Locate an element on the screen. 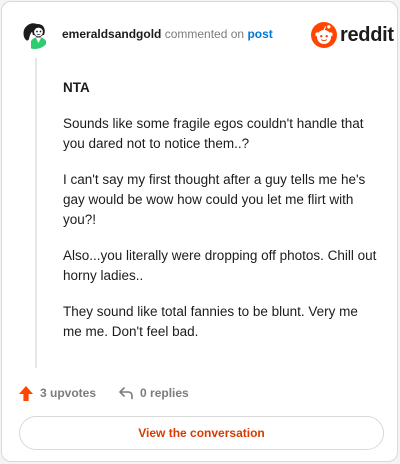  reddit-logo: reddit is located at coordinates (352, 35).